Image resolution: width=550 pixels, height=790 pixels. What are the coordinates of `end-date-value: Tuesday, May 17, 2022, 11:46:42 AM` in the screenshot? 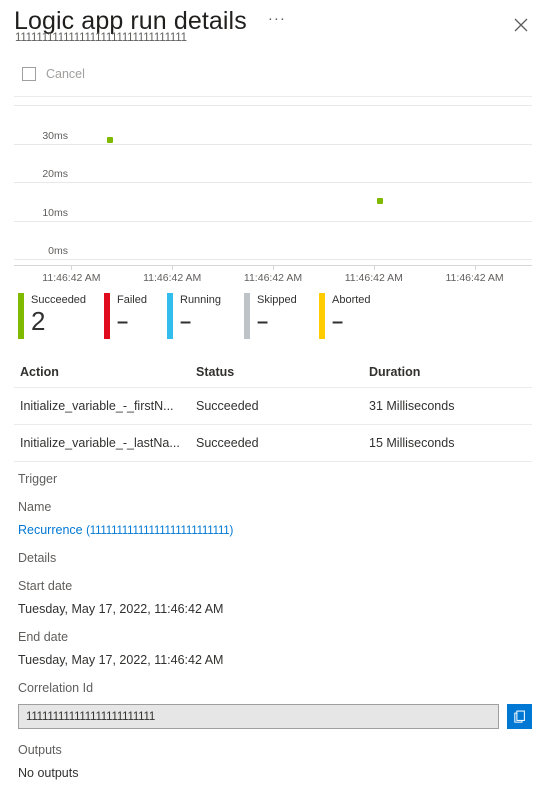 It's located at (121, 660).